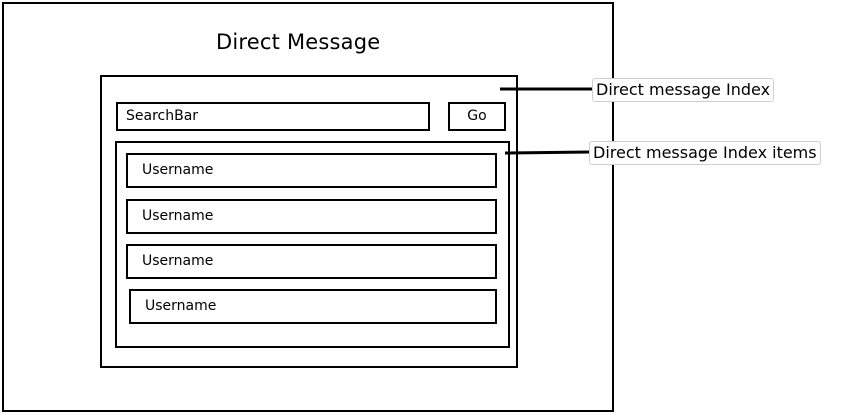 Image resolution: width=852 pixels, height=417 pixels. I want to click on annotation-index-label: Direct message Index, so click(683, 90).